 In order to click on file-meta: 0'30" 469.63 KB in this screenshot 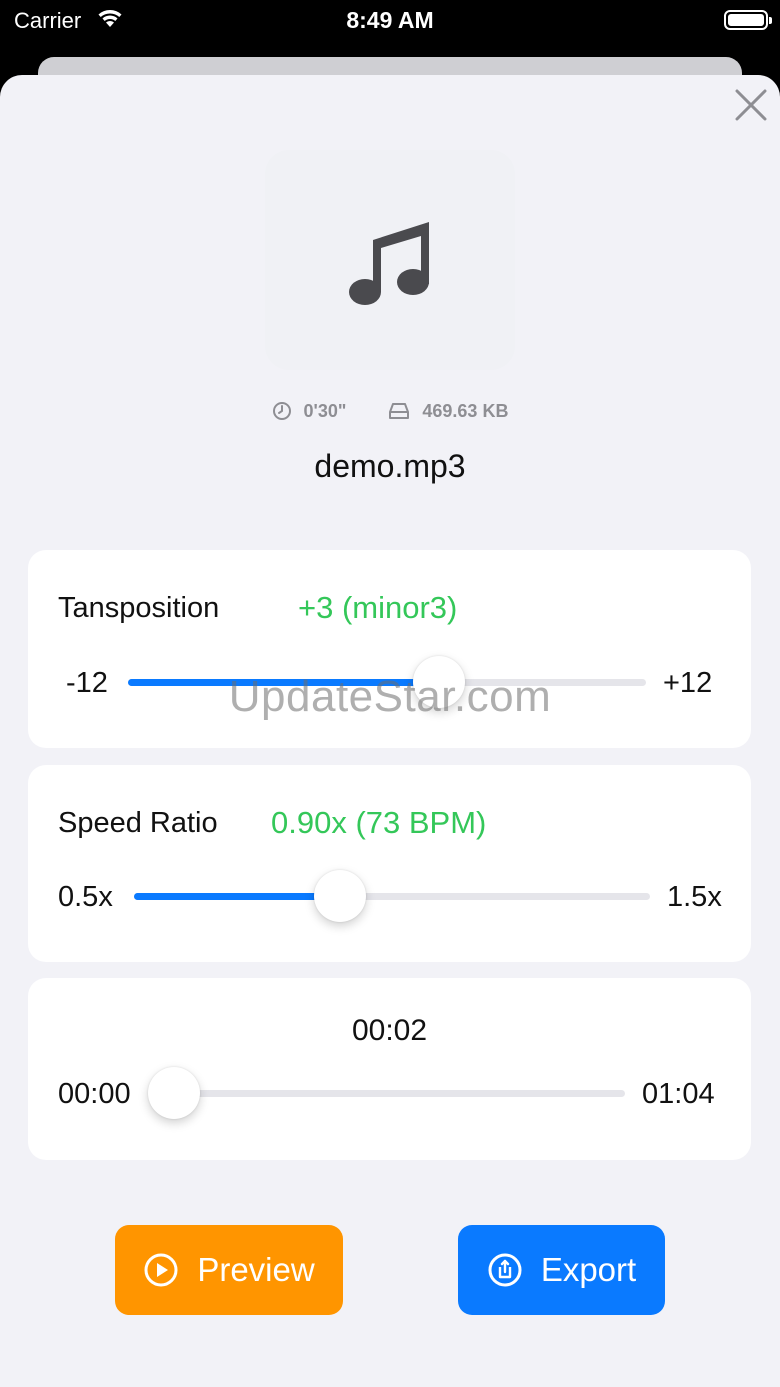, I will do `click(390, 411)`.